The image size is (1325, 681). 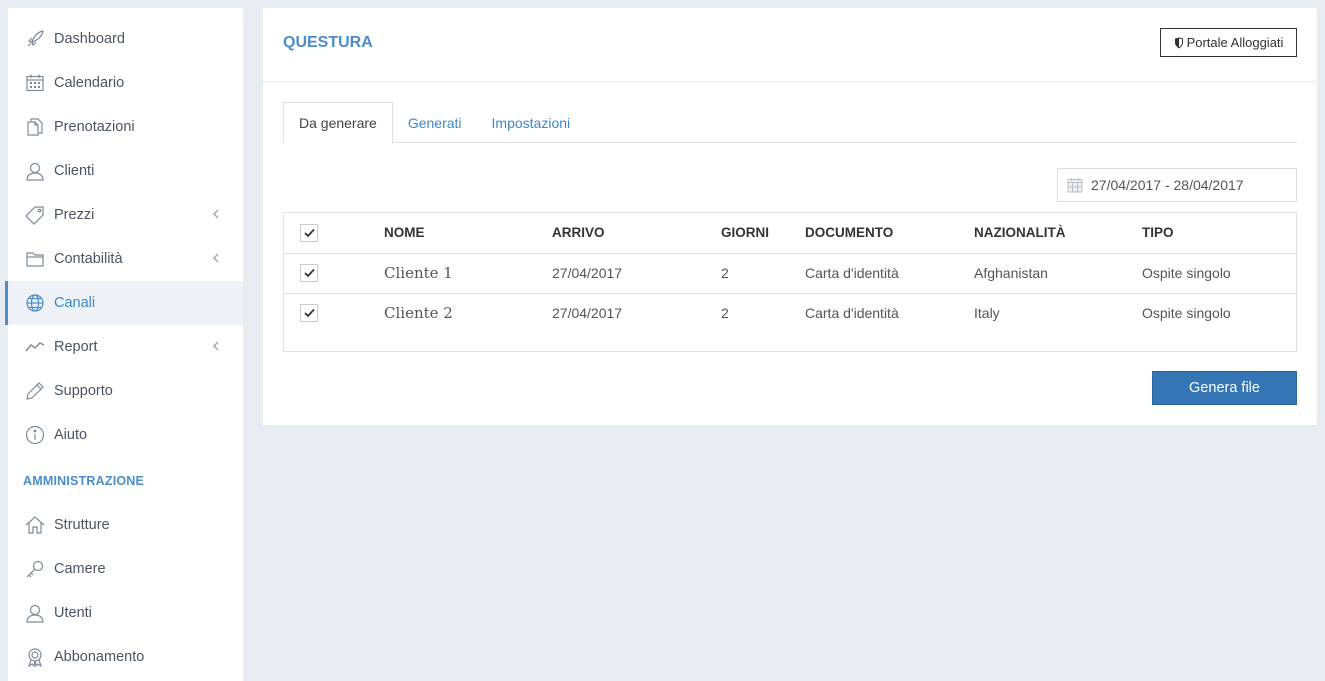 I want to click on cell-nome: Cliente 2, so click(x=468, y=312).